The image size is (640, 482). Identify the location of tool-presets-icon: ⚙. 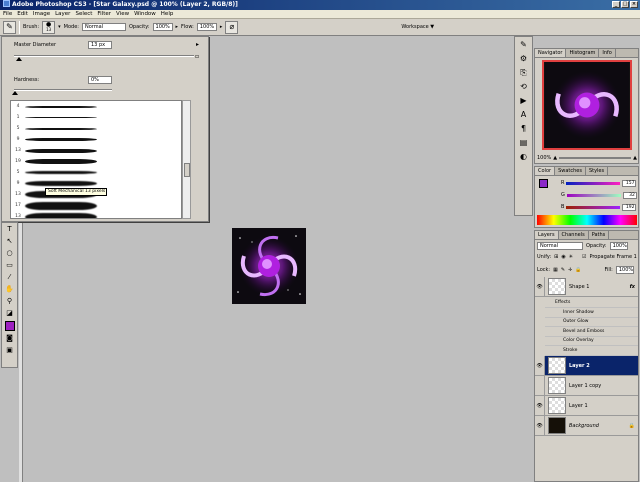
(523, 59).